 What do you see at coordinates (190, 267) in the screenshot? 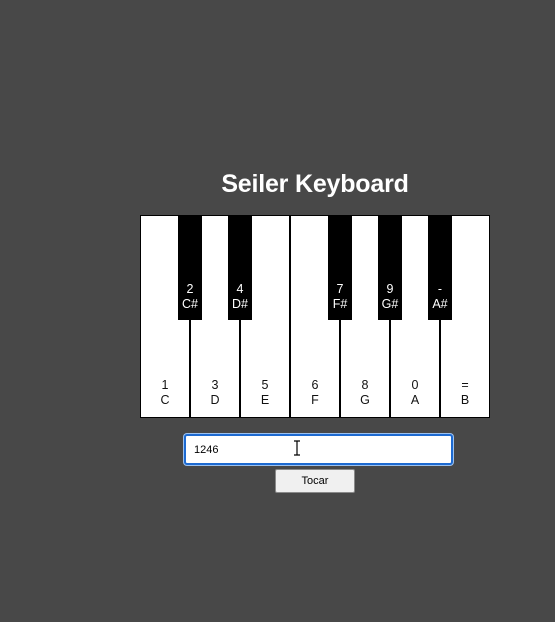
I see `black-key-c-sharp: 2 C#` at bounding box center [190, 267].